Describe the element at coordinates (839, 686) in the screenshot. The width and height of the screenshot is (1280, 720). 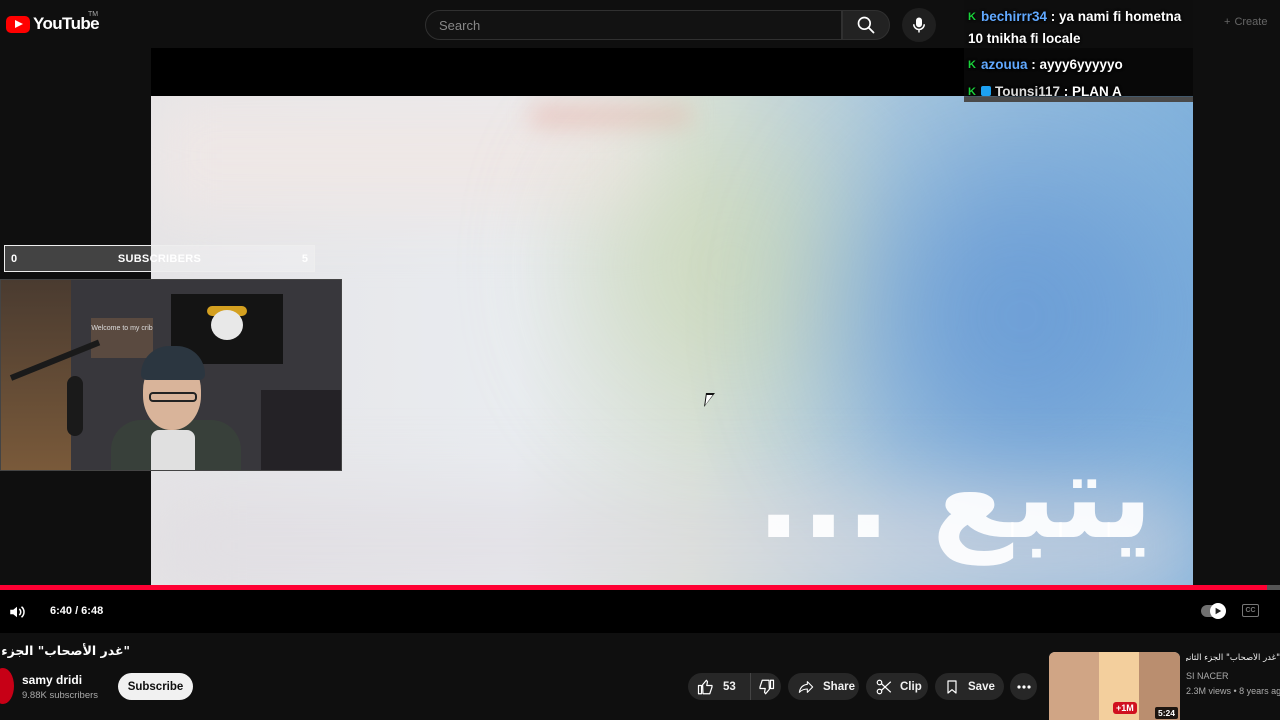
I see `share-label: Share` at that location.